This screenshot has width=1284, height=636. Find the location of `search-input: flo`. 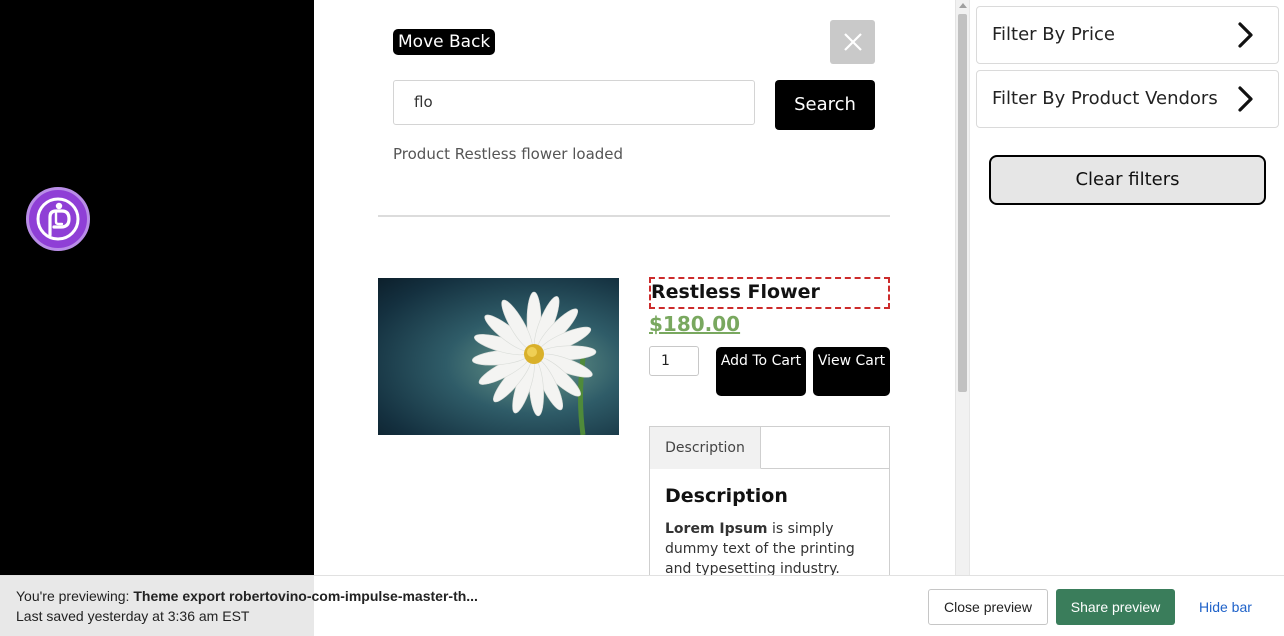

search-input: flo is located at coordinates (574, 102).